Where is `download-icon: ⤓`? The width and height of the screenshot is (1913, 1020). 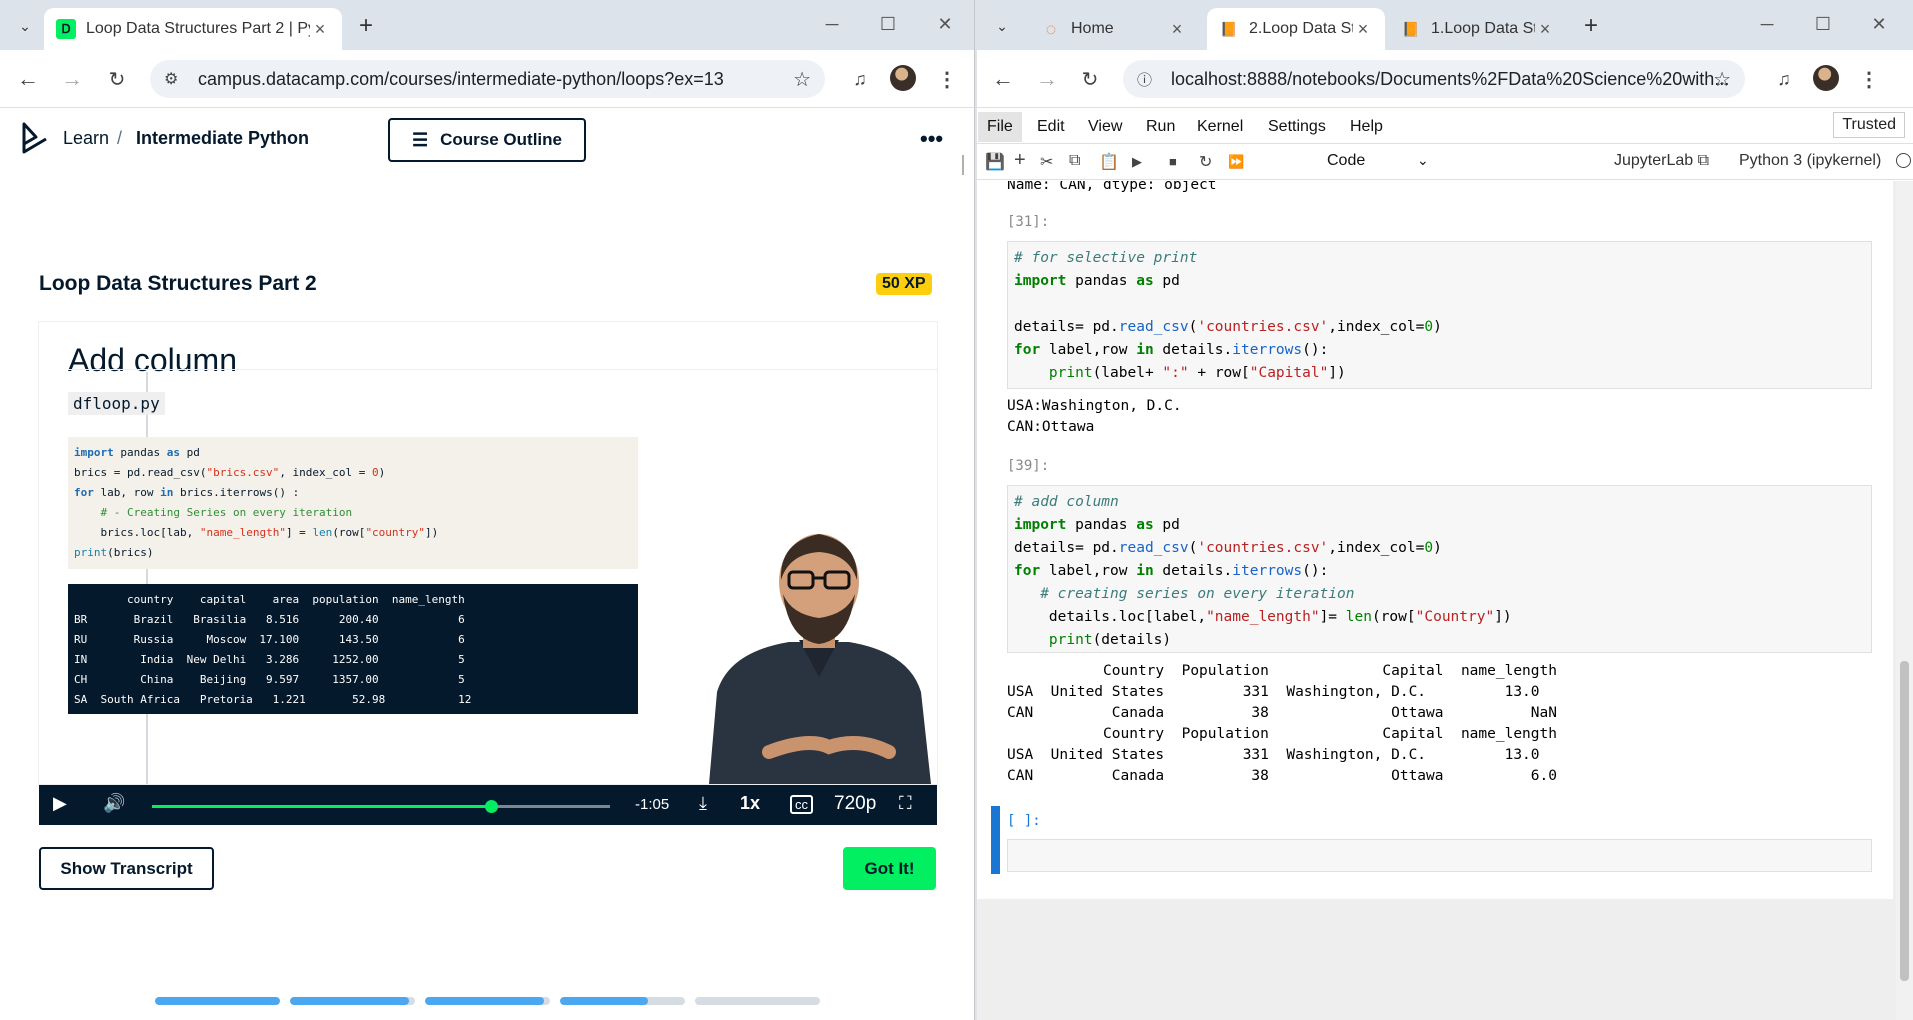 download-icon: ⤓ is located at coordinates (703, 803).